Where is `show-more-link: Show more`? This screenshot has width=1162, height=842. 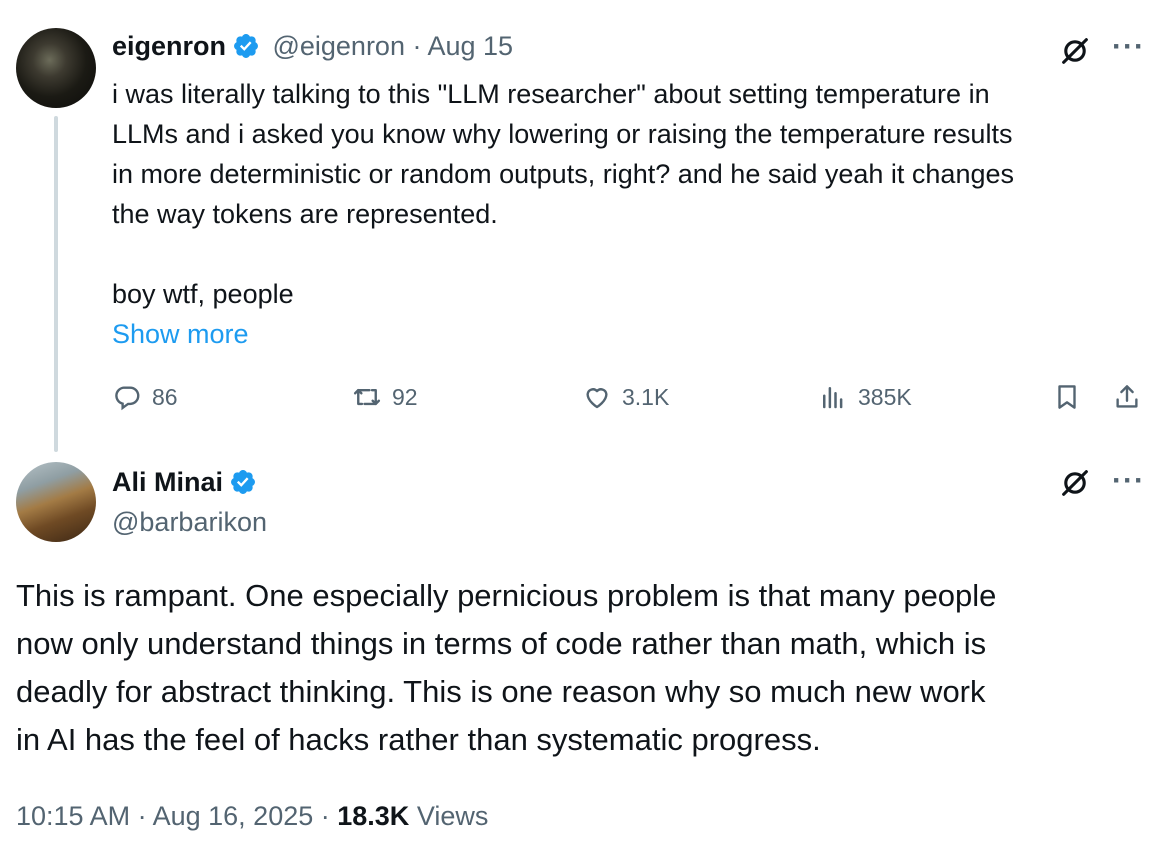
show-more-link: Show more is located at coordinates (180, 334).